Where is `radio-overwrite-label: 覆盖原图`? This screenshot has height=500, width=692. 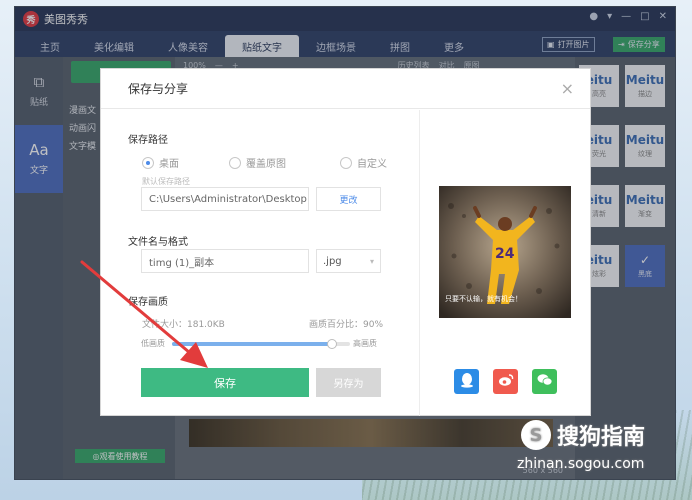
radio-overwrite-label: 覆盖原图 is located at coordinates (266, 164).